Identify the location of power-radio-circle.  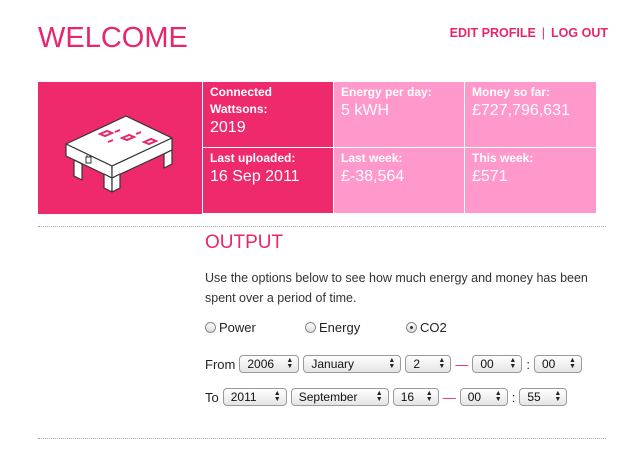
(210, 327).